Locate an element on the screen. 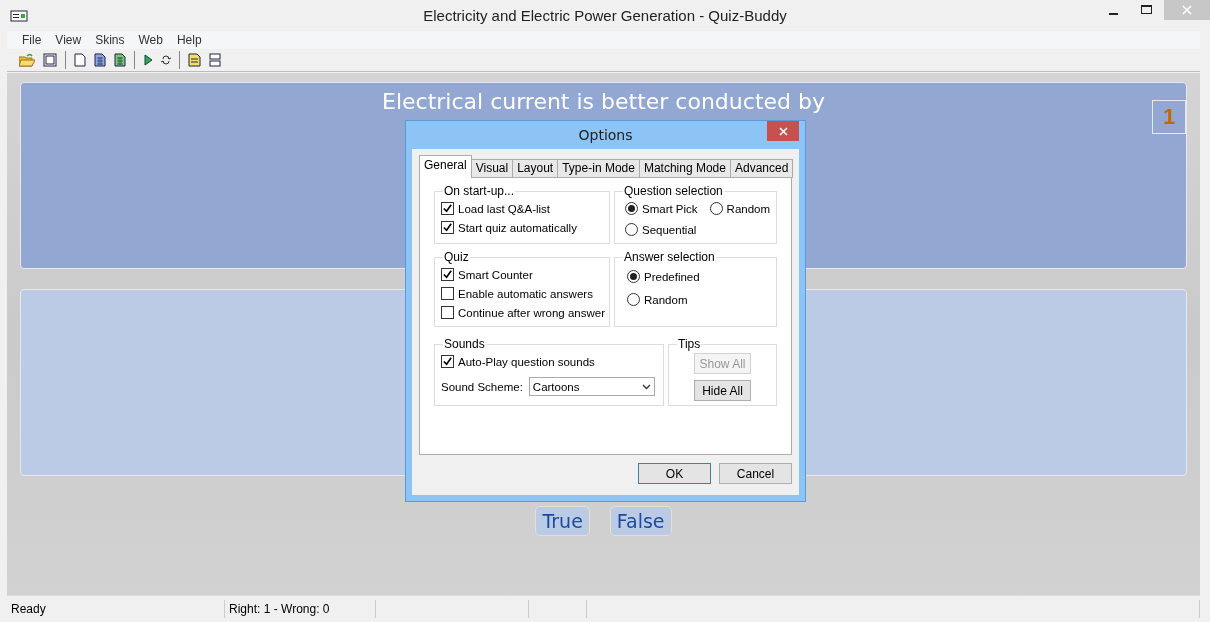 This screenshot has width=1210, height=622. split-panel-icon is located at coordinates (215, 60).